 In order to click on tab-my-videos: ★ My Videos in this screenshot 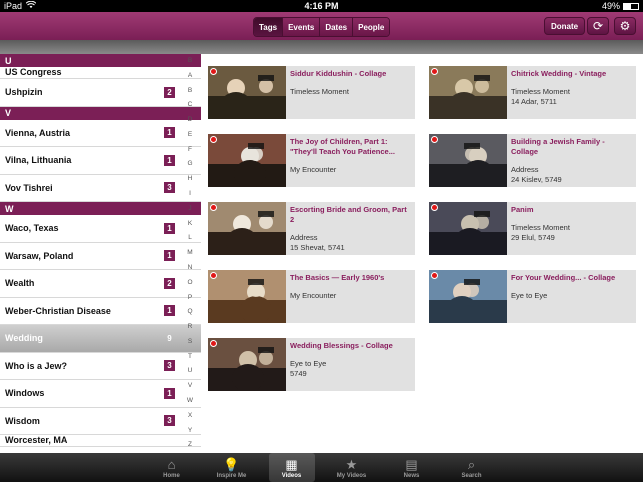, I will do `click(352, 467)`.